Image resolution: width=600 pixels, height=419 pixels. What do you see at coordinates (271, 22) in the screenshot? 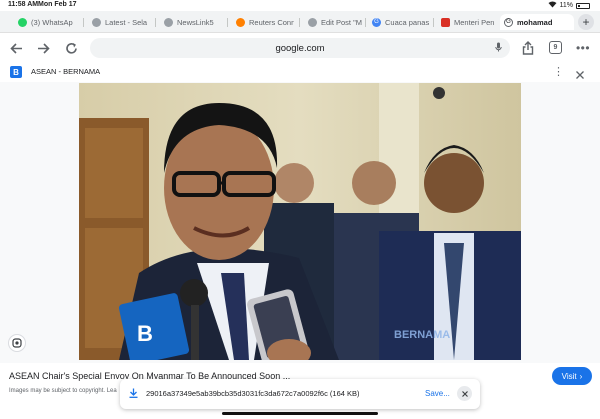
I see `tab-label: Reuters Conn` at bounding box center [271, 22].